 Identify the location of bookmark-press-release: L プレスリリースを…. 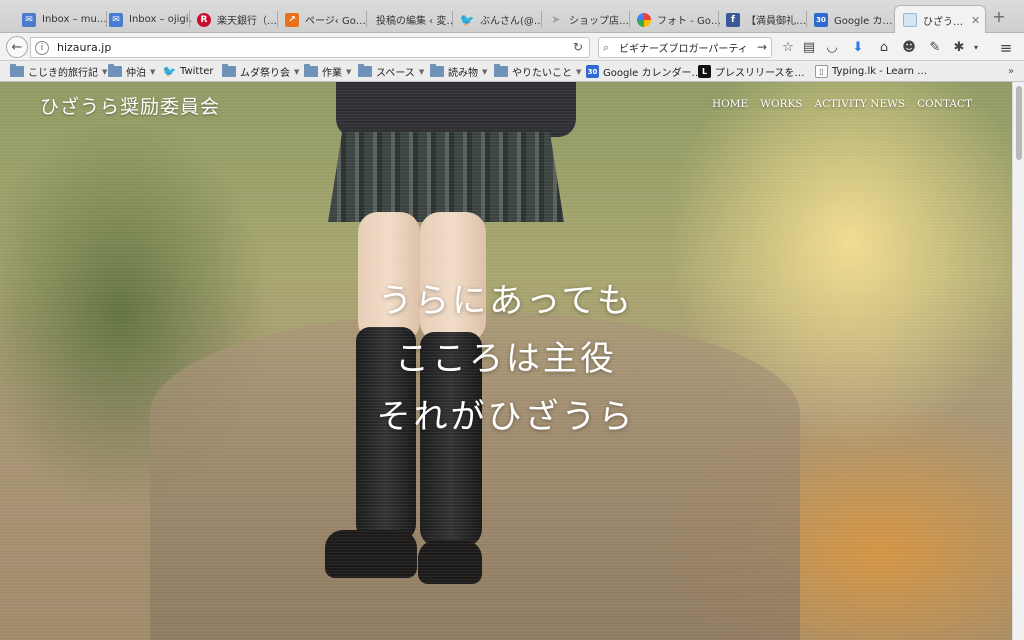
(751, 71).